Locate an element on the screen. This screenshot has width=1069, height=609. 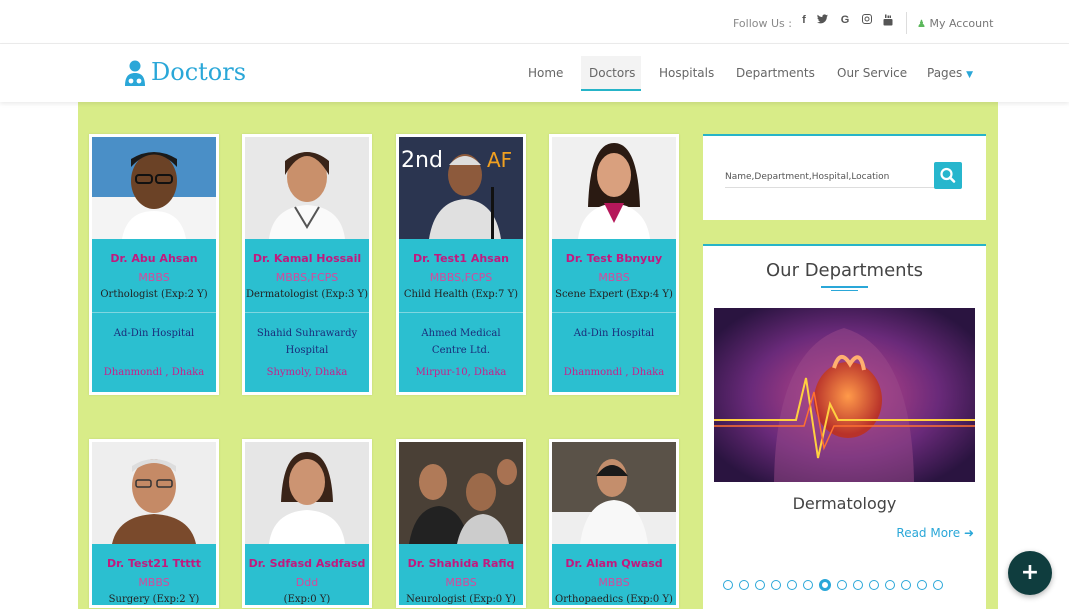
department-image is located at coordinates (844, 395).